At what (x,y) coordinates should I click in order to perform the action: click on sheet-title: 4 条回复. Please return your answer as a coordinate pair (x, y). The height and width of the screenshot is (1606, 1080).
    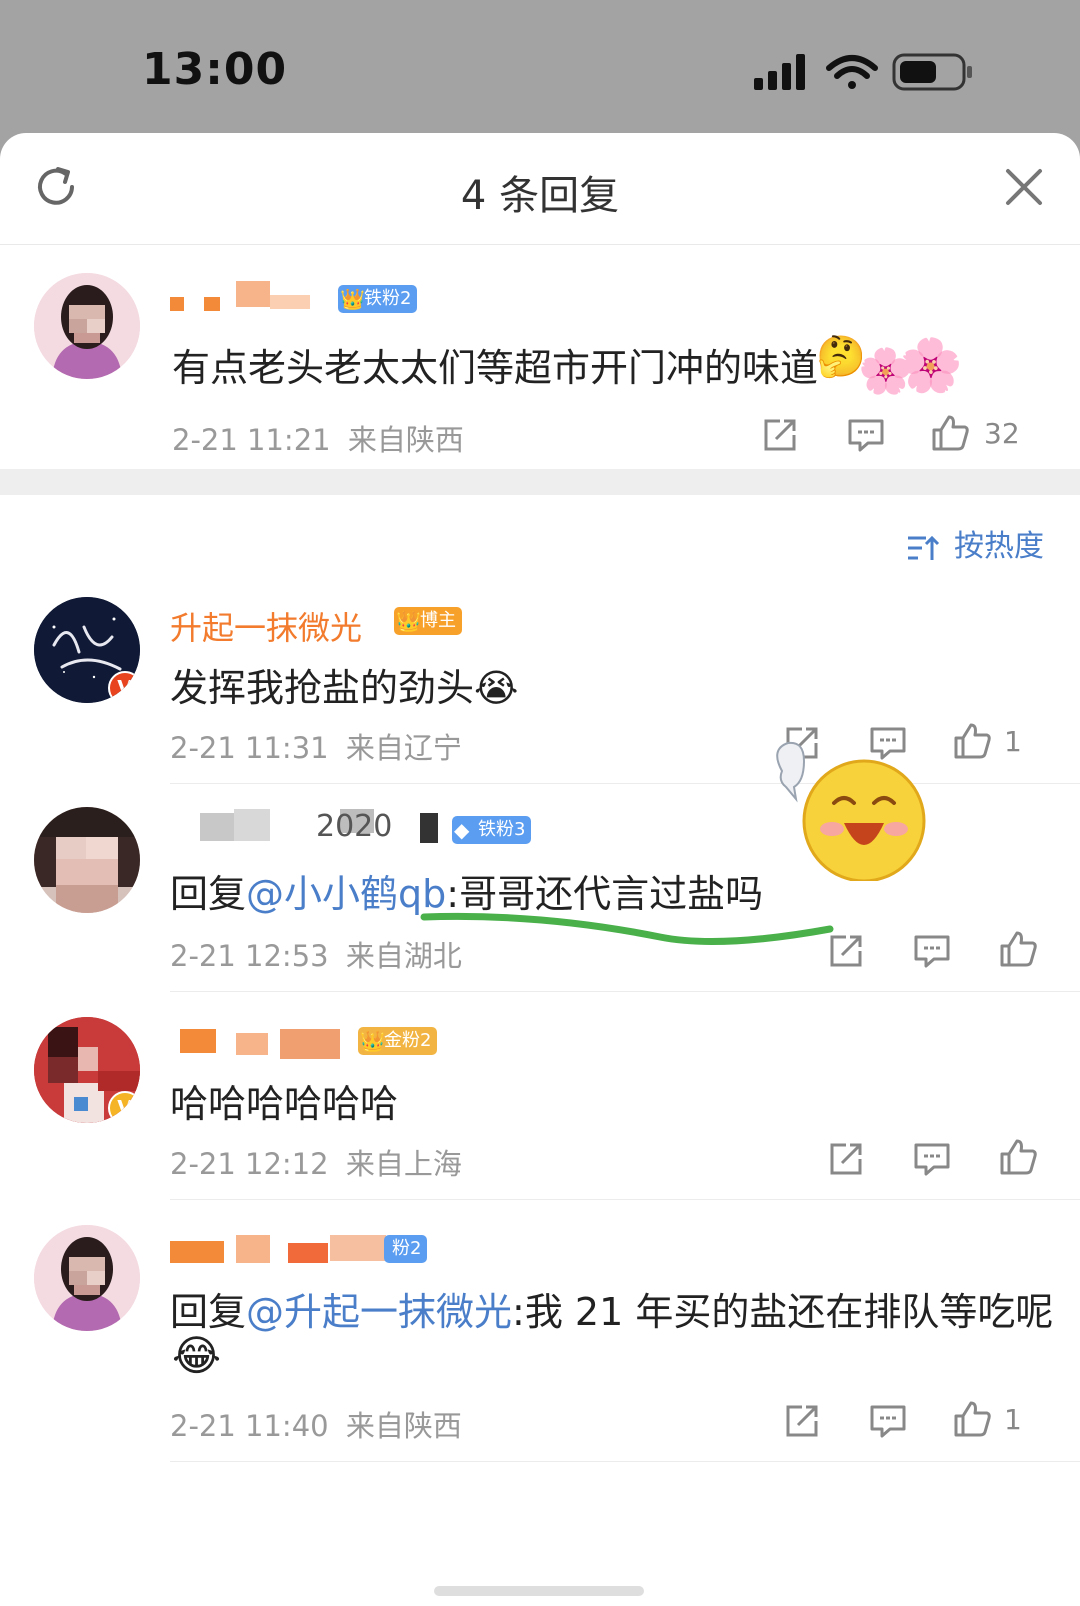
    Looking at the image, I should click on (540, 196).